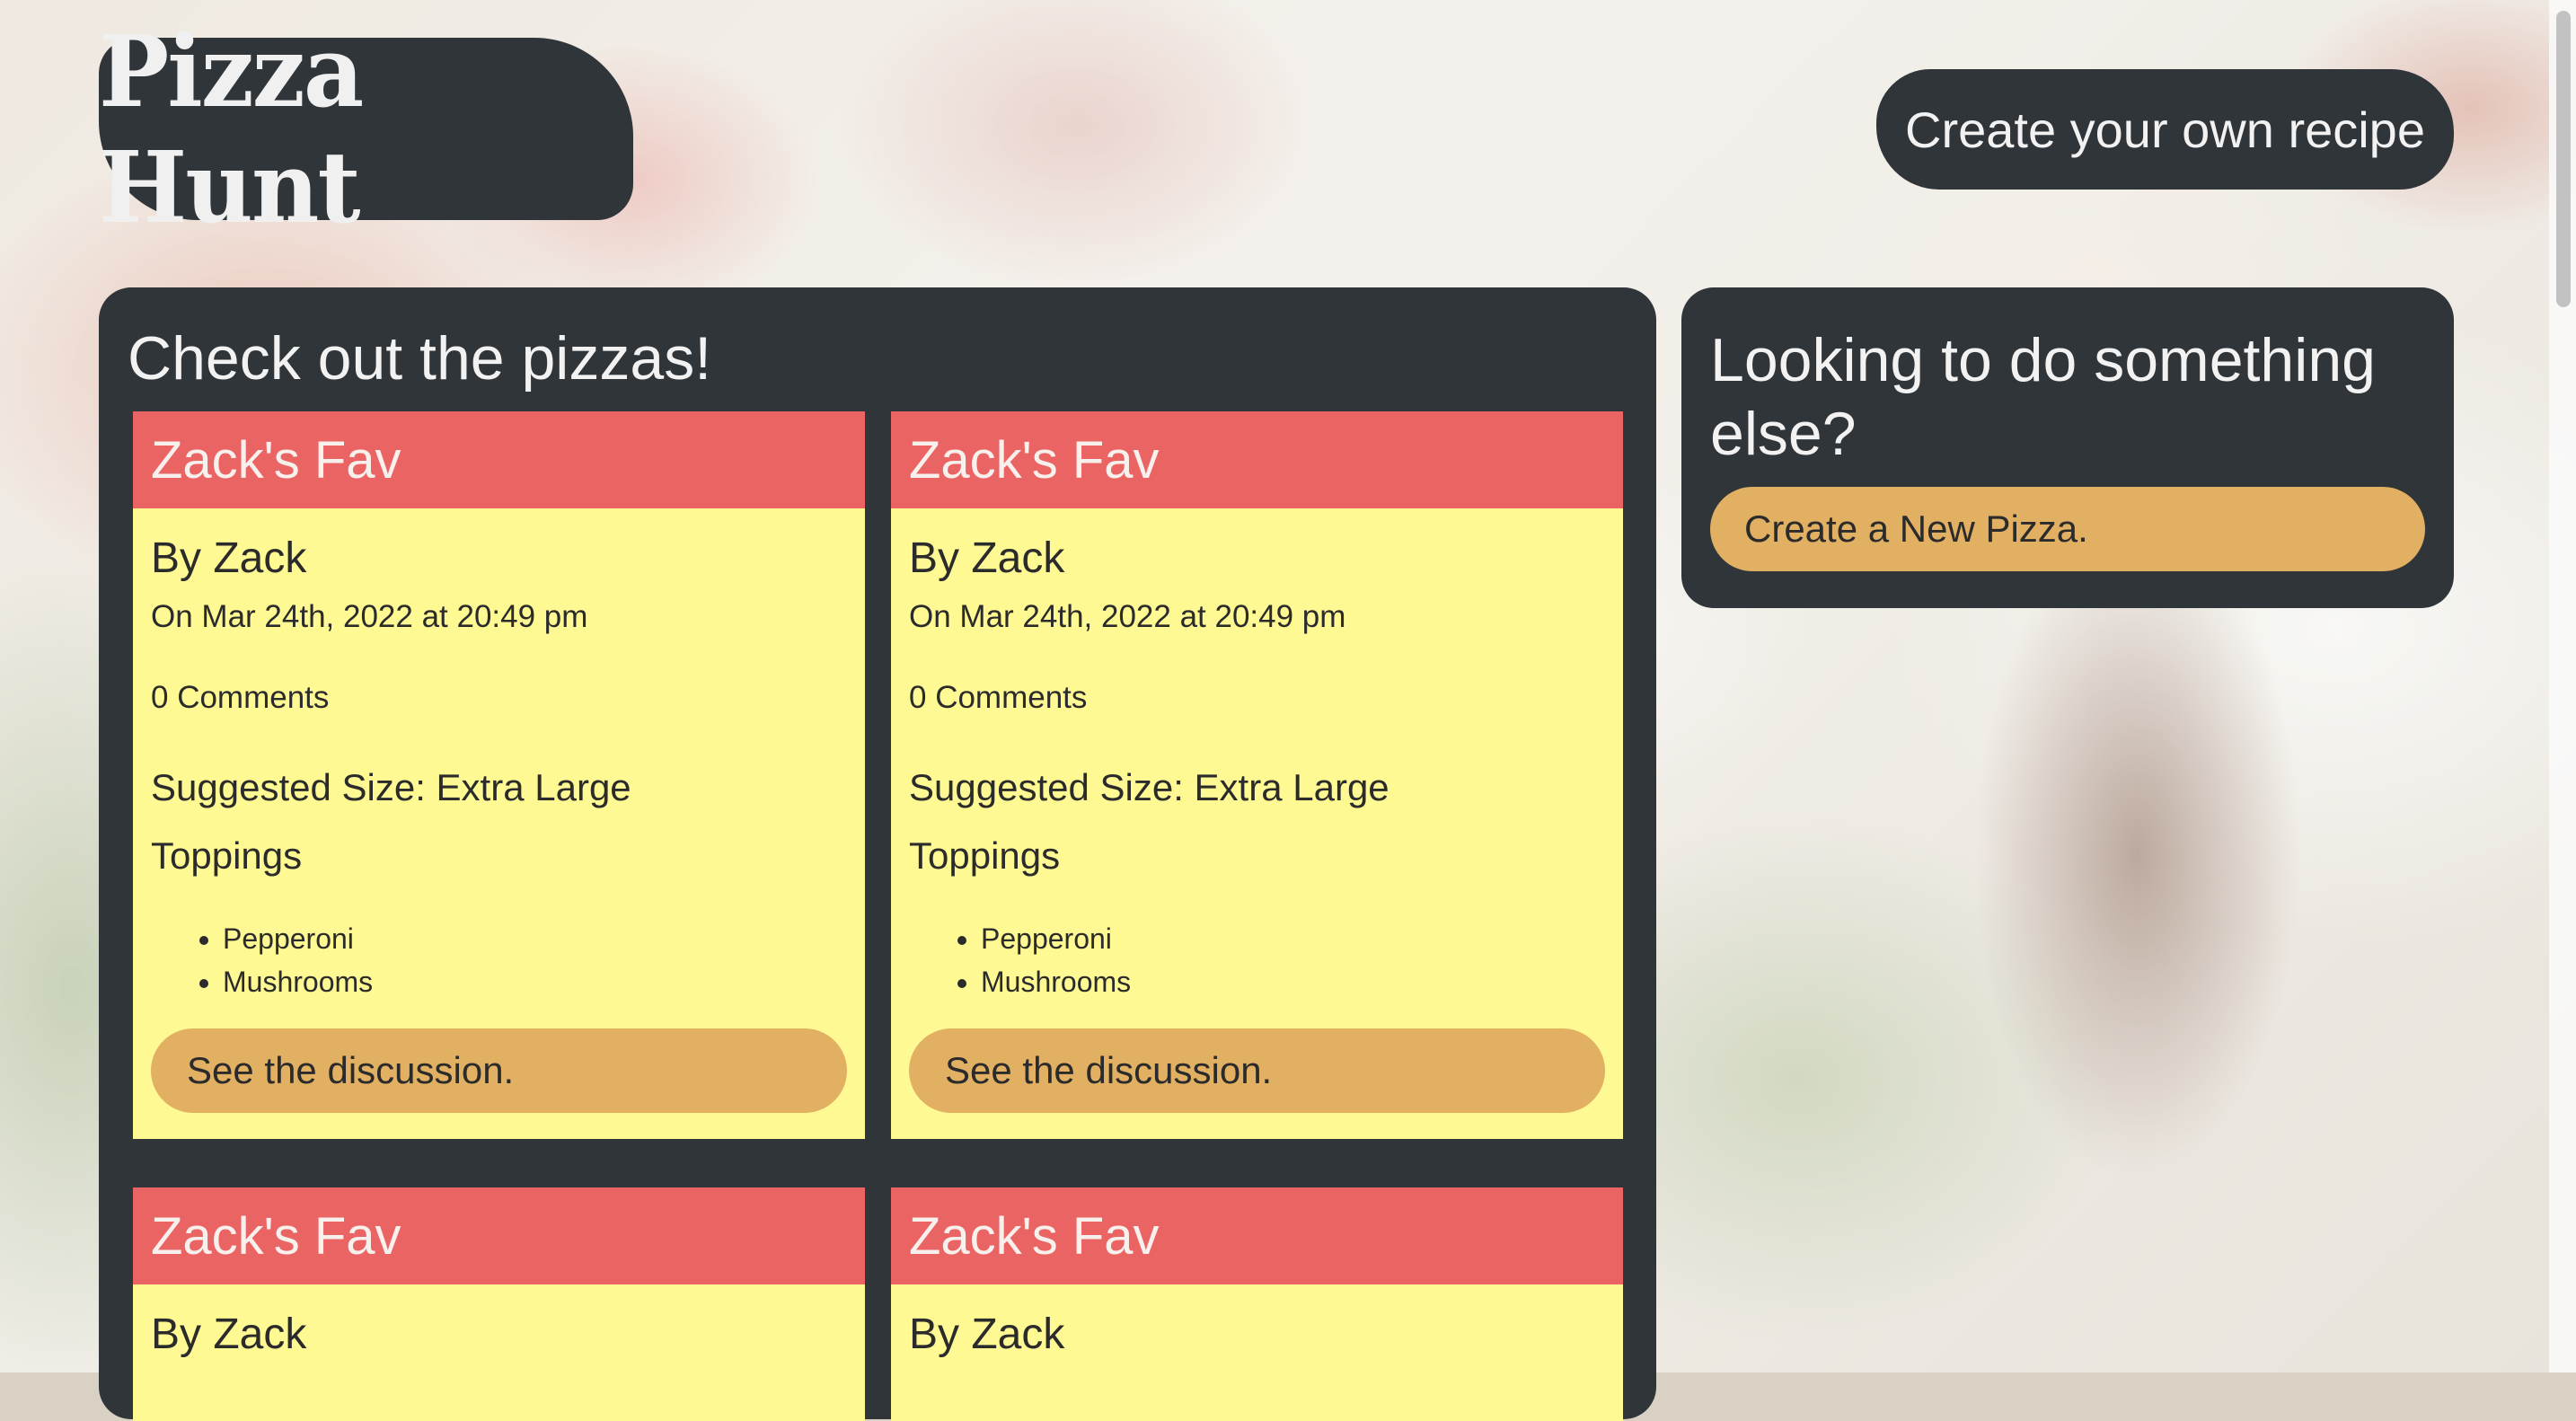  Describe the element at coordinates (231, 129) in the screenshot. I see `logo-text: Pizza Hunt` at that location.